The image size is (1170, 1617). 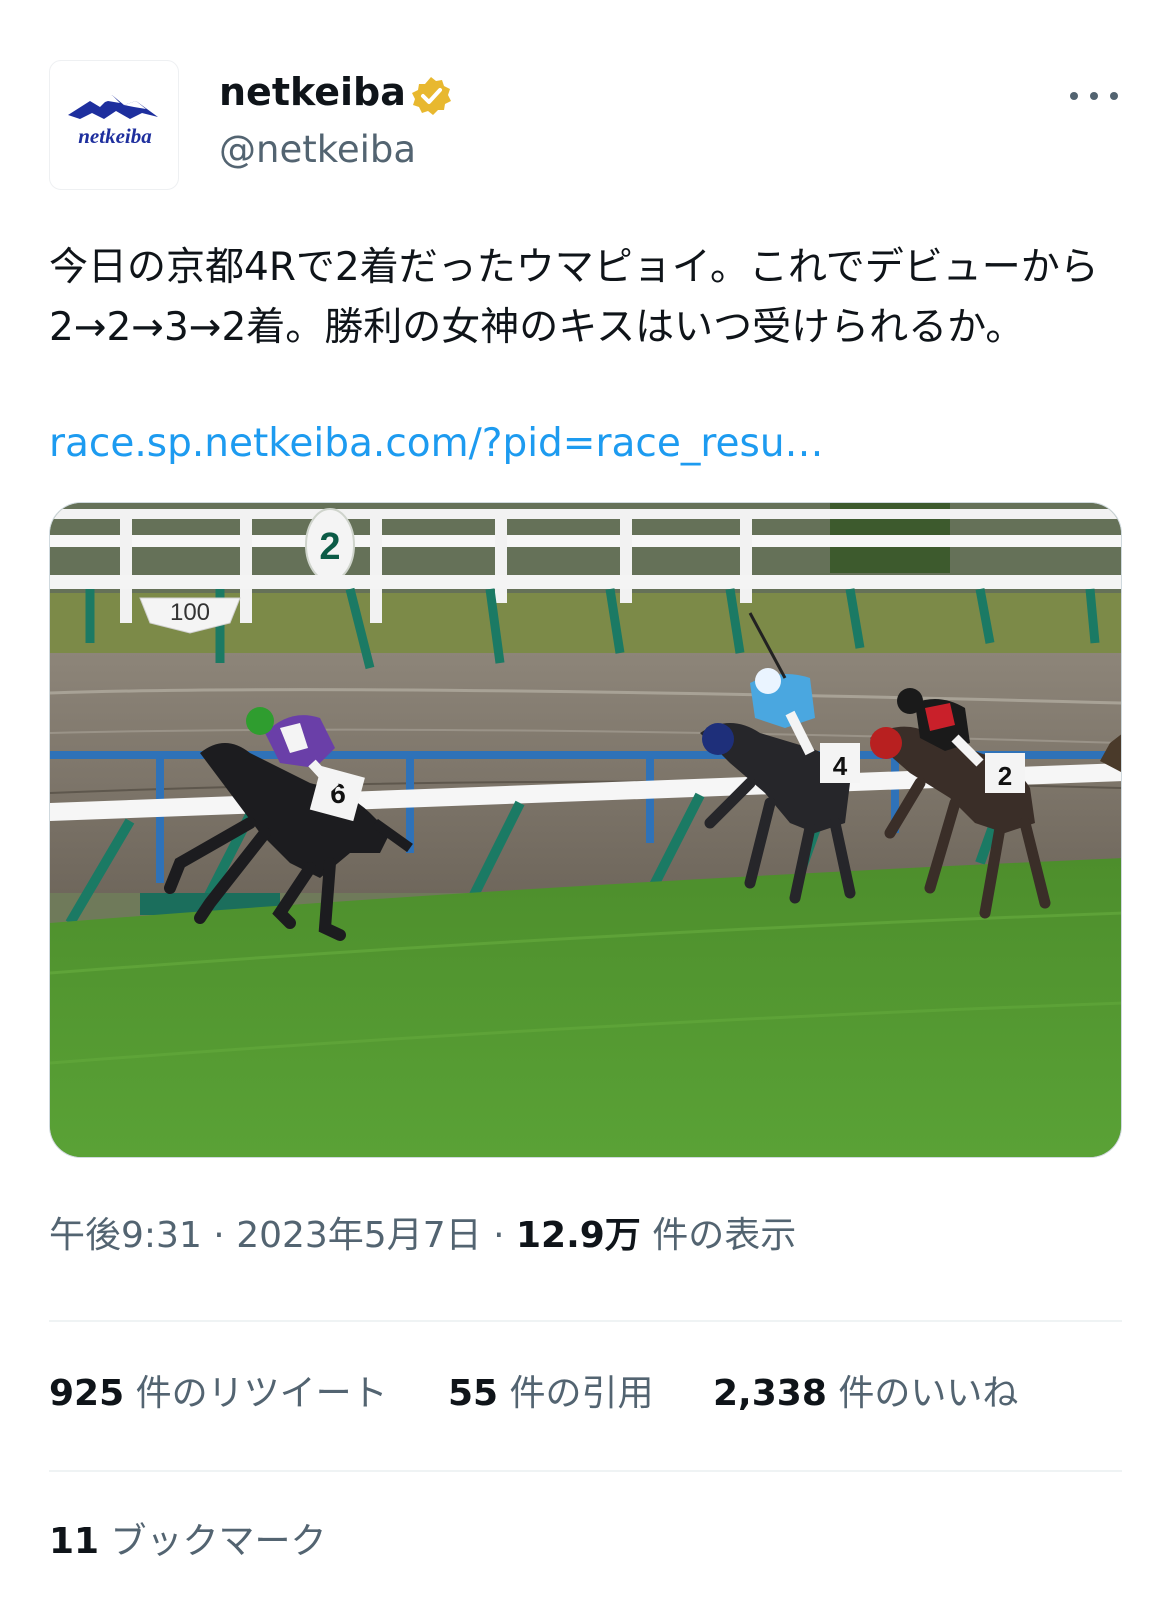 I want to click on tweet-meta: 午後9:31 · 2023年5月7日 · 12.9万 件の表示, so click(x=422, y=1236).